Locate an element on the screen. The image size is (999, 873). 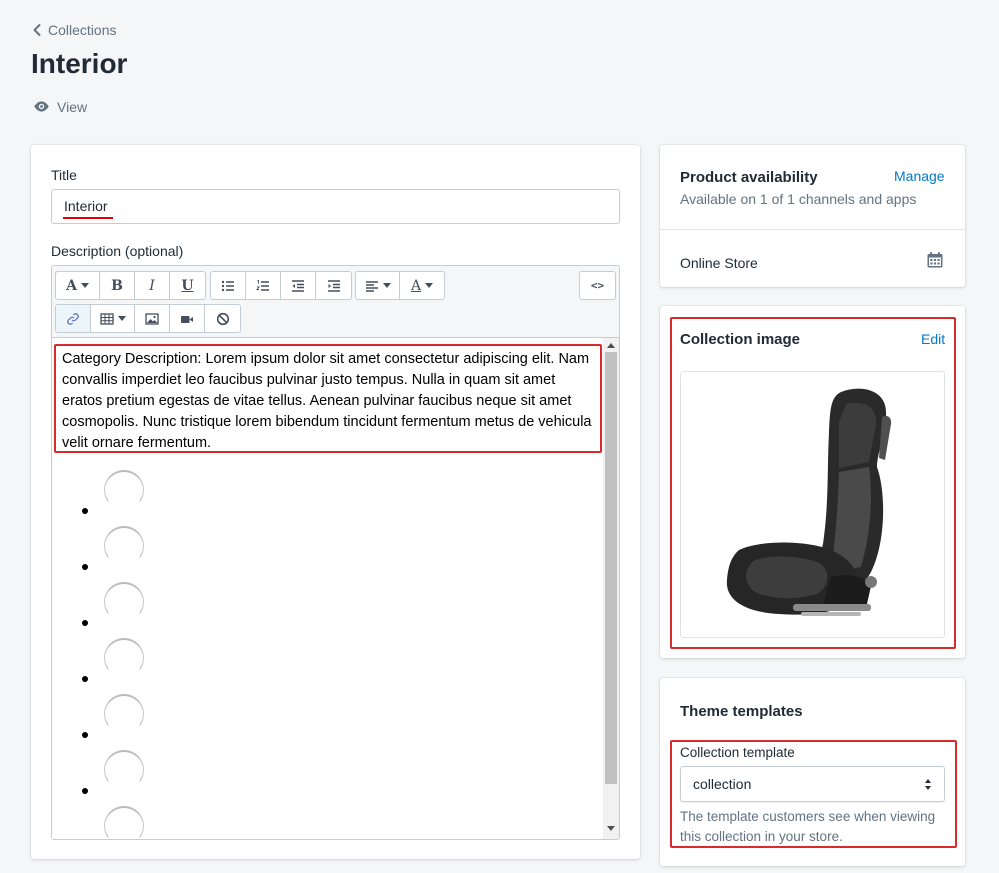
template-select-value: collection is located at coordinates (722, 784).